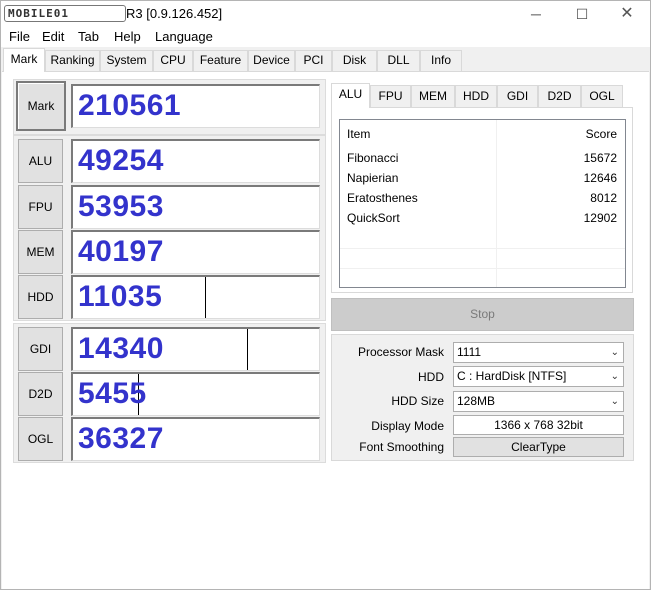  Describe the element at coordinates (482, 178) in the screenshot. I see `table-row: Napierian 12646` at that location.